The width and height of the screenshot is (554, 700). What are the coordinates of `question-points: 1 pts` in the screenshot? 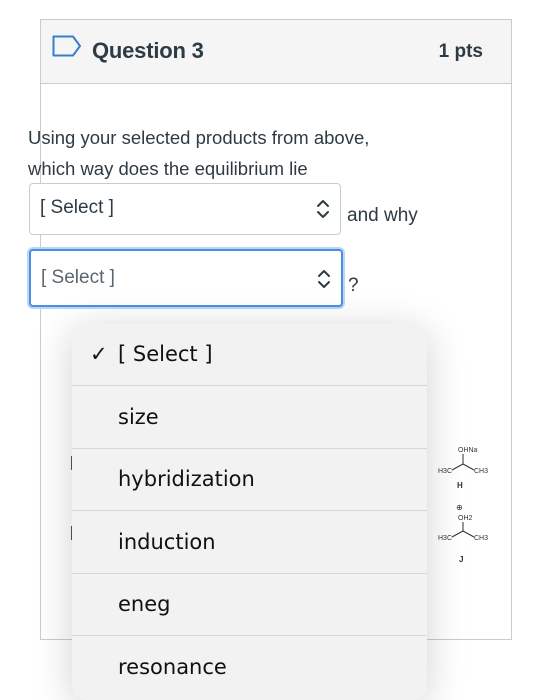 It's located at (460, 51).